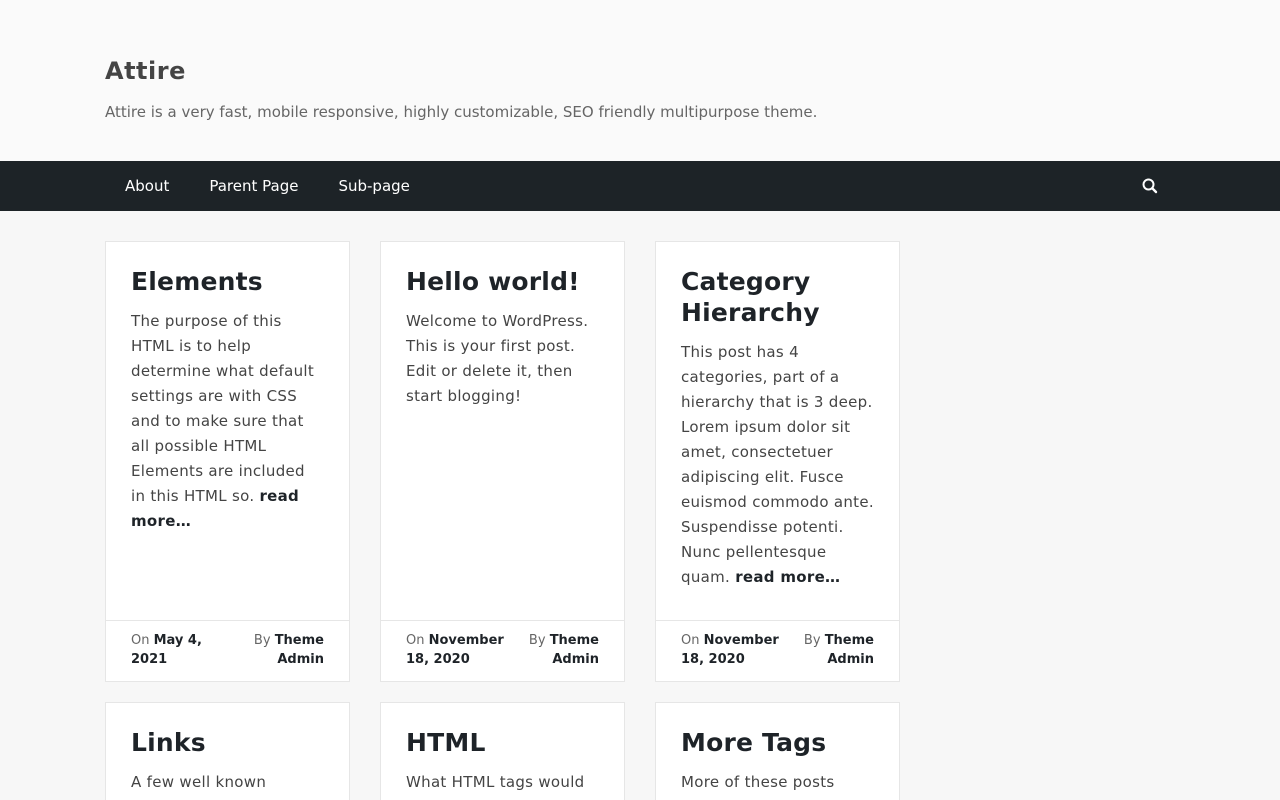 The image size is (1280, 800). Describe the element at coordinates (502, 281) in the screenshot. I see `post-title: Hello world!` at that location.